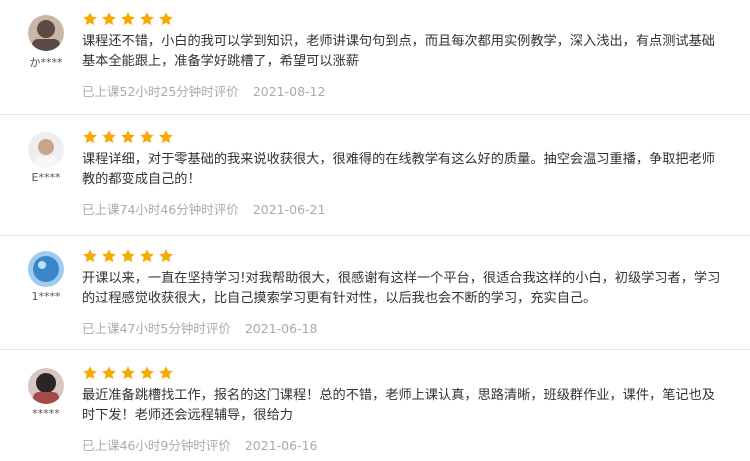 The image size is (750, 461). Describe the element at coordinates (281, 445) in the screenshot. I see `review-date: 2021-06-16` at that location.